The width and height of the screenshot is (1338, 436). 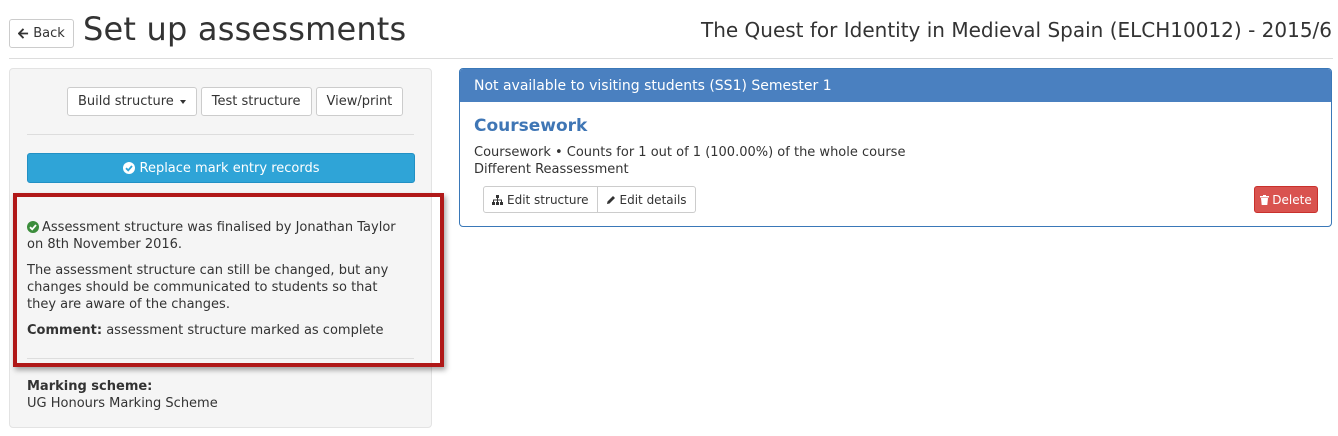 What do you see at coordinates (229, 168) in the screenshot?
I see `replace-mark-entry-label: Replace mark entry records` at bounding box center [229, 168].